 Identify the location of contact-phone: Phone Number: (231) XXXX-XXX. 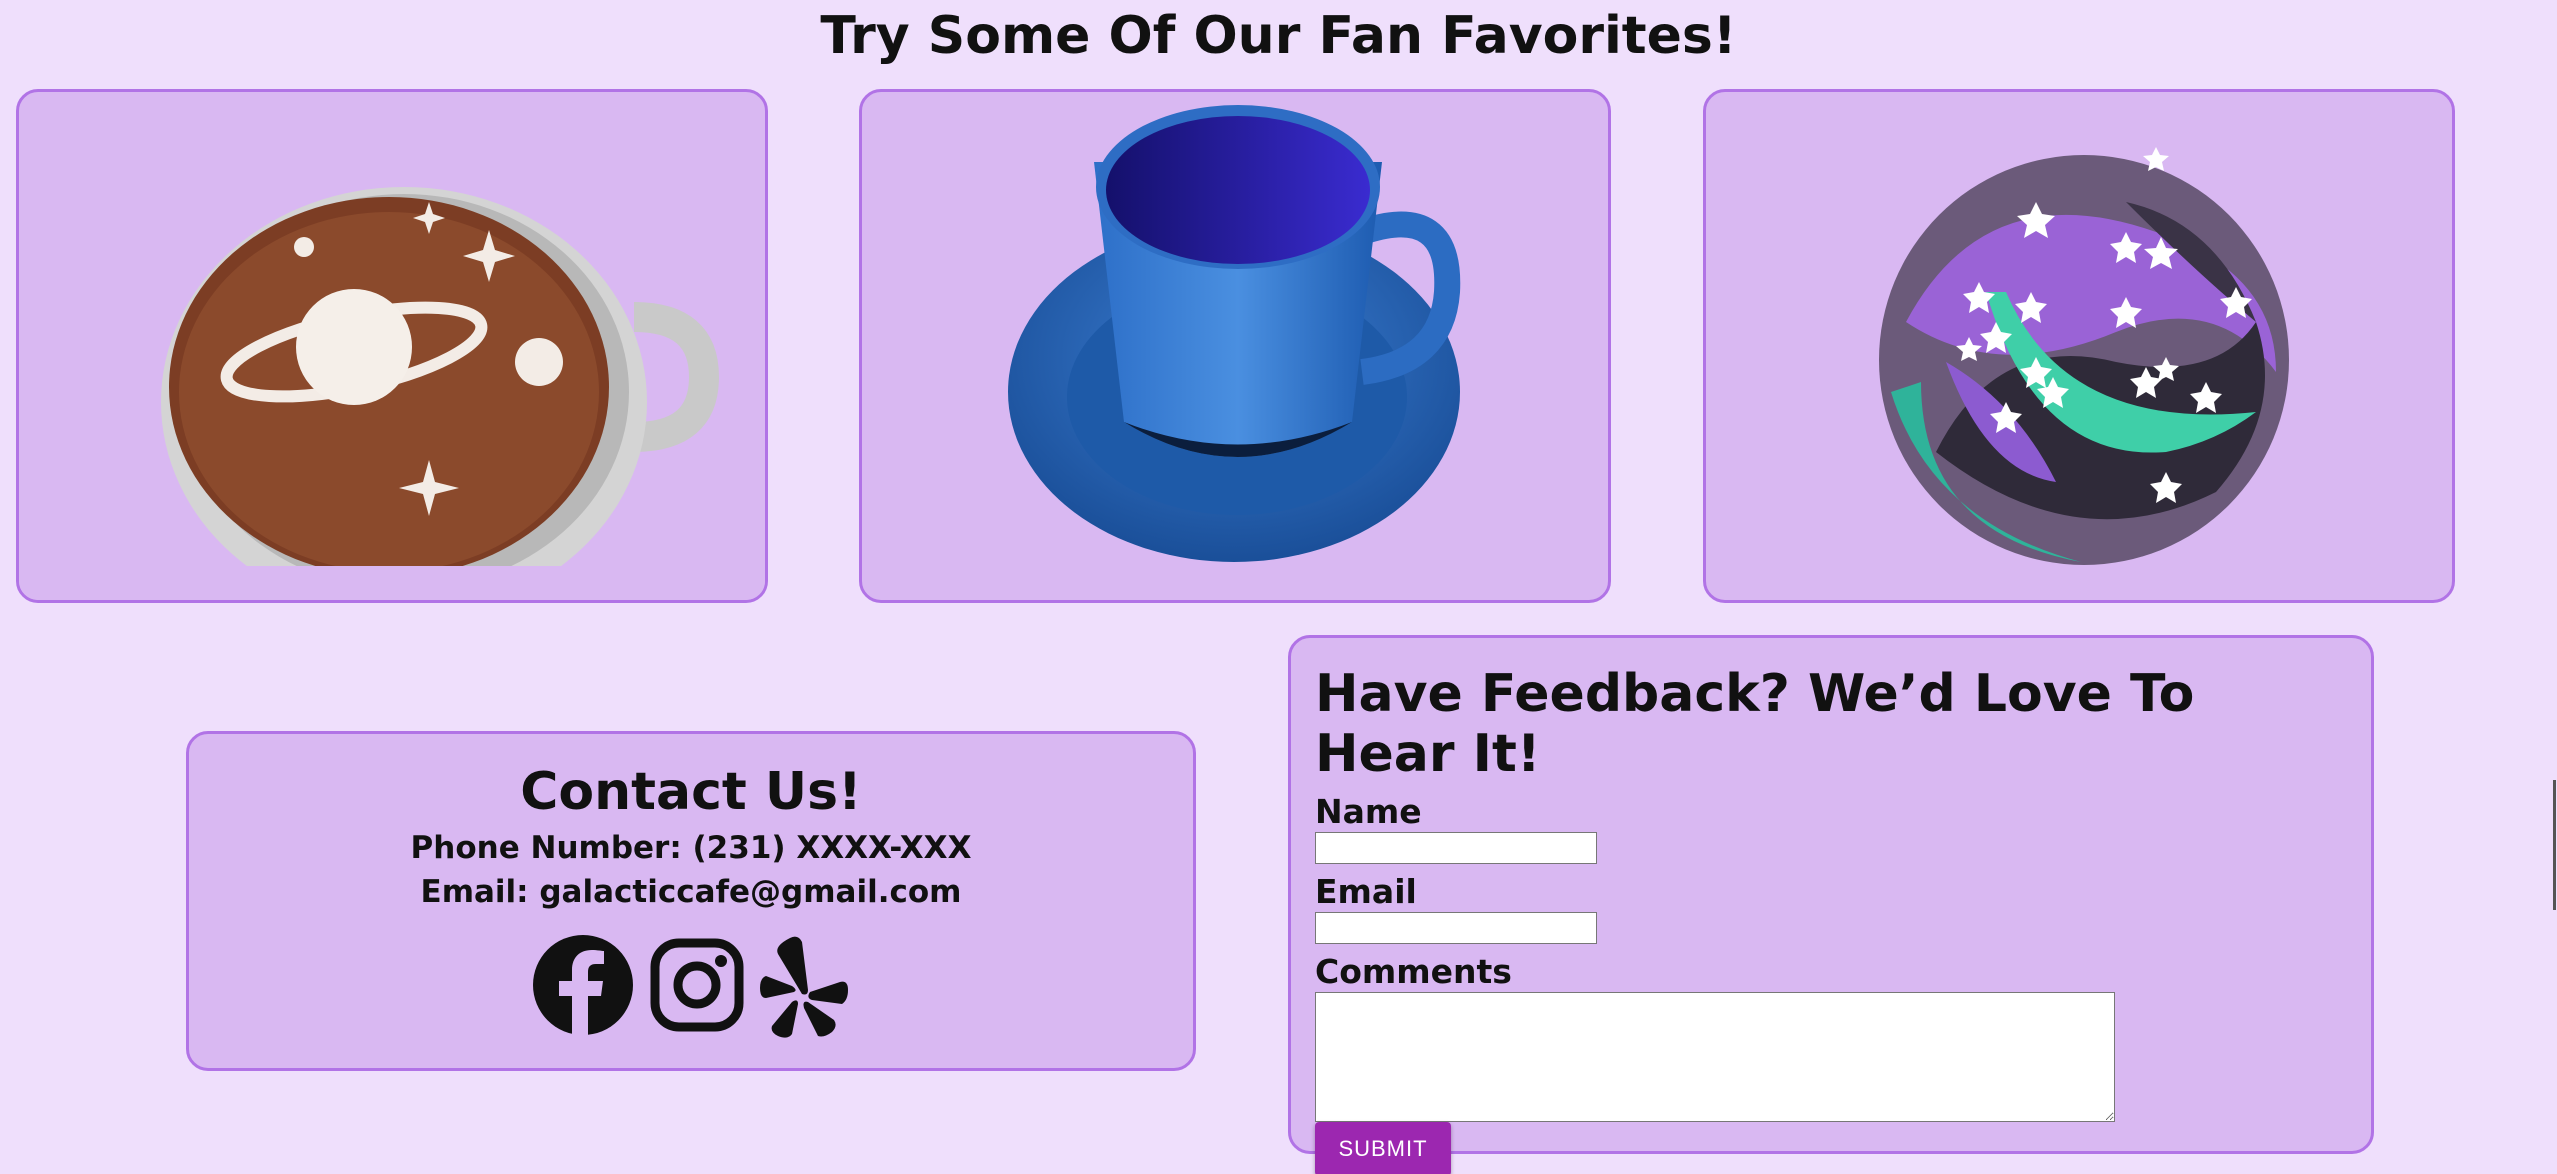
(691, 848).